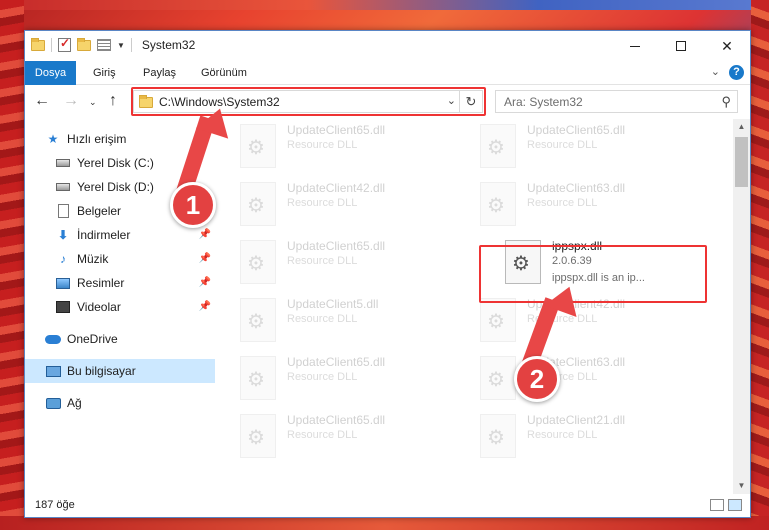 Image resolution: width=769 pixels, height=530 pixels. Describe the element at coordinates (55, 505) in the screenshot. I see `item-count: 187 öğe` at that location.